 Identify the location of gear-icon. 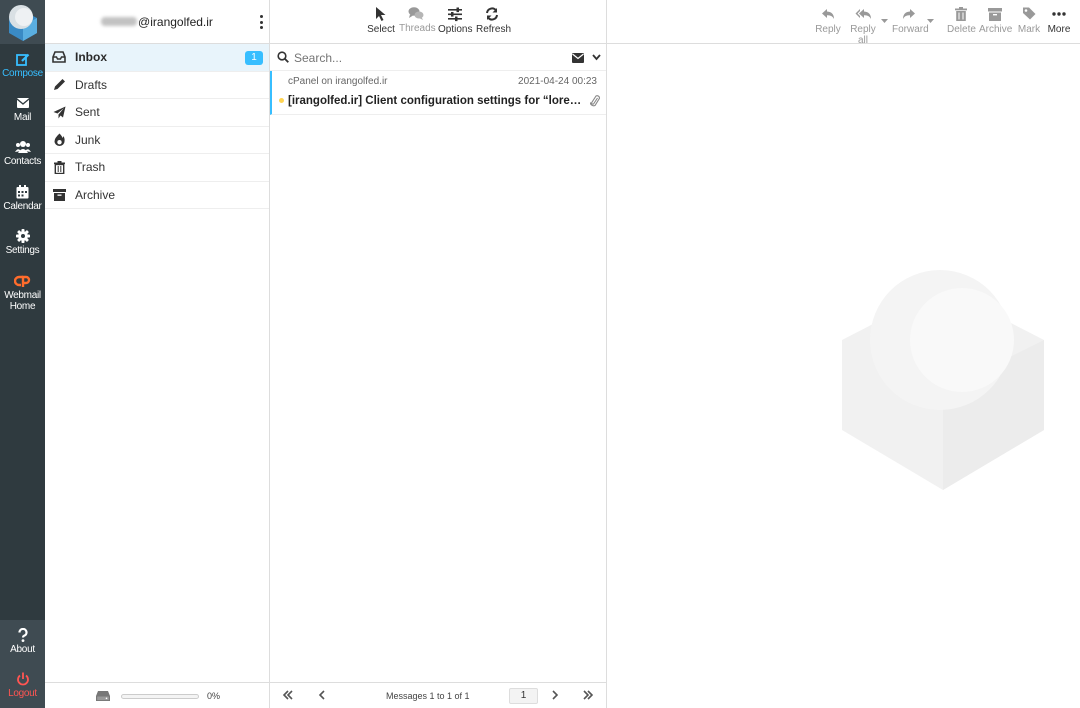
(22, 236).